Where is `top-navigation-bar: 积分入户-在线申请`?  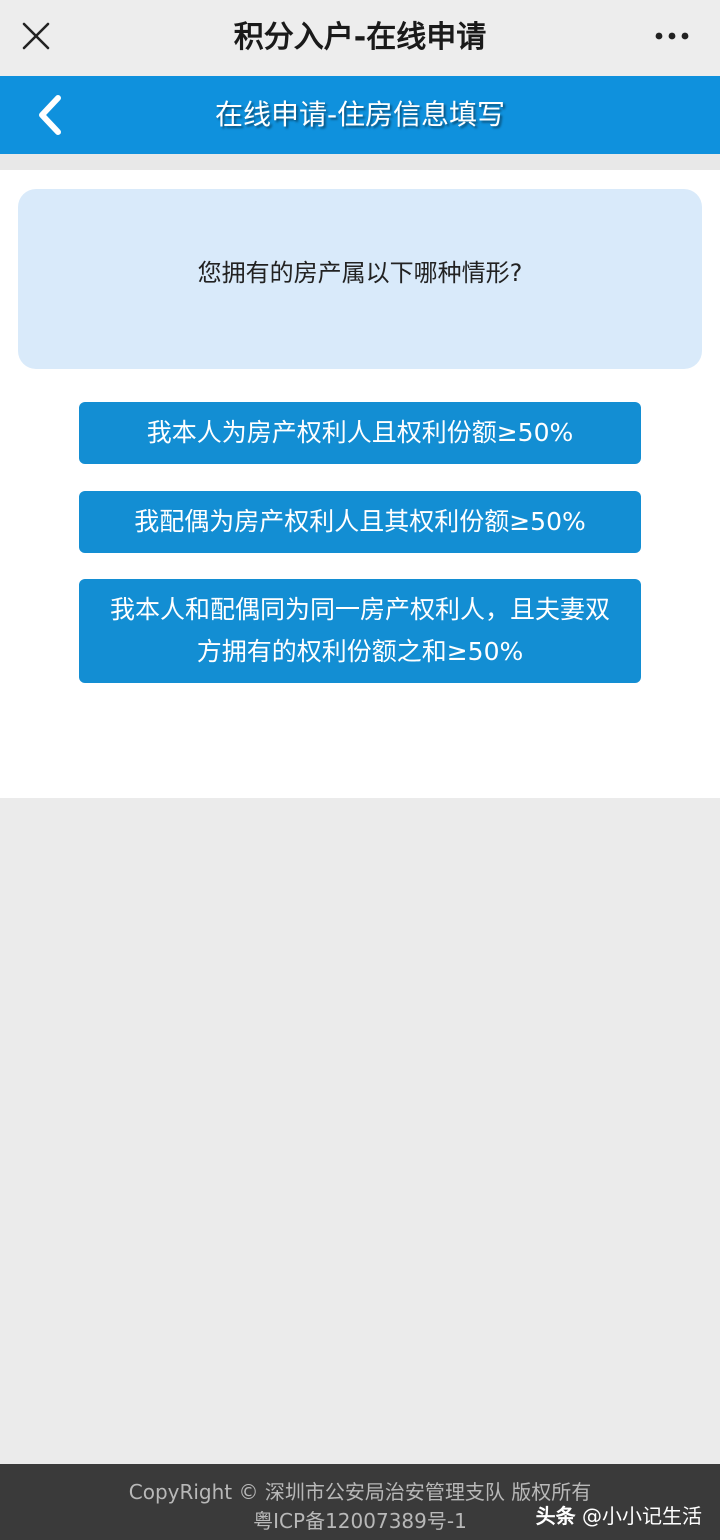 top-navigation-bar: 积分入户-在线申请 is located at coordinates (360, 38).